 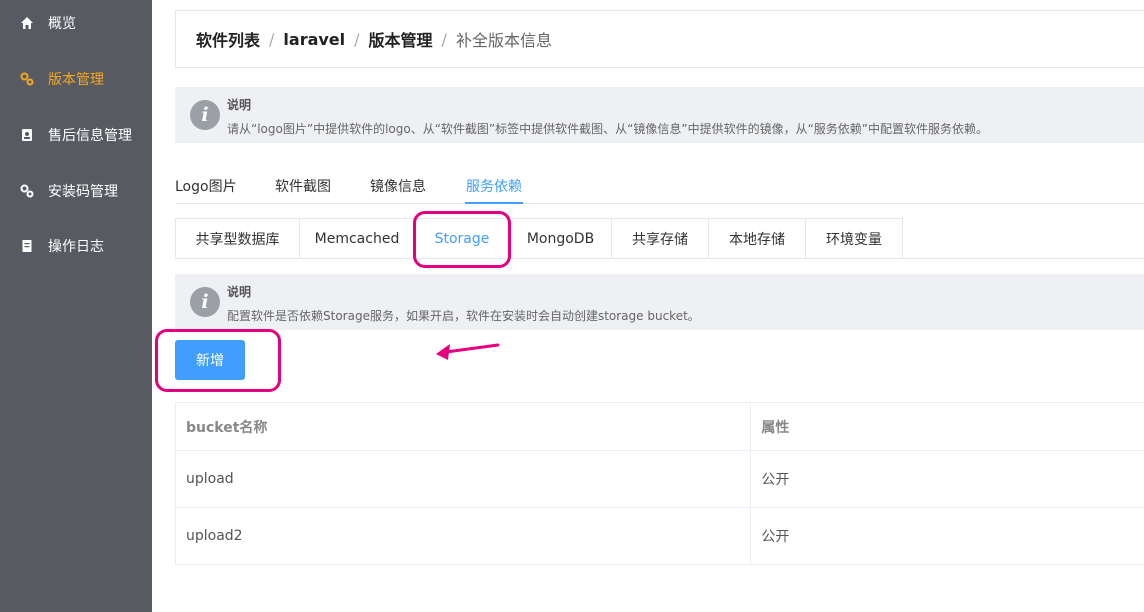 What do you see at coordinates (27, 246) in the screenshot?
I see `document-icon` at bounding box center [27, 246].